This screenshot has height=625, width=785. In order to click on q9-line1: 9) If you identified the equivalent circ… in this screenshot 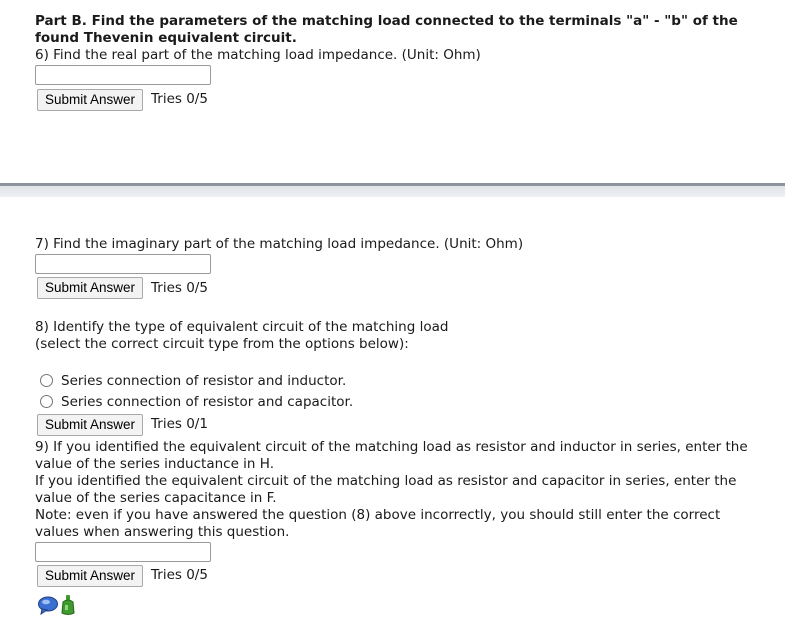, I will do `click(391, 447)`.